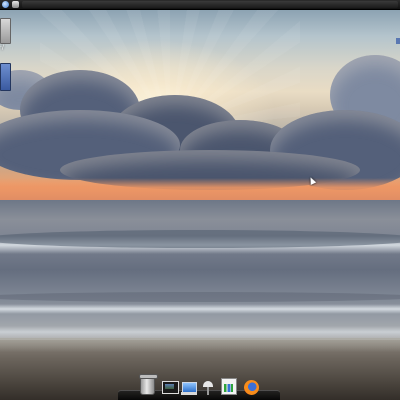 This screenshot has width=400, height=400. Describe the element at coordinates (200, 190) in the screenshot. I see `wallpaper-horizon-glow` at that location.